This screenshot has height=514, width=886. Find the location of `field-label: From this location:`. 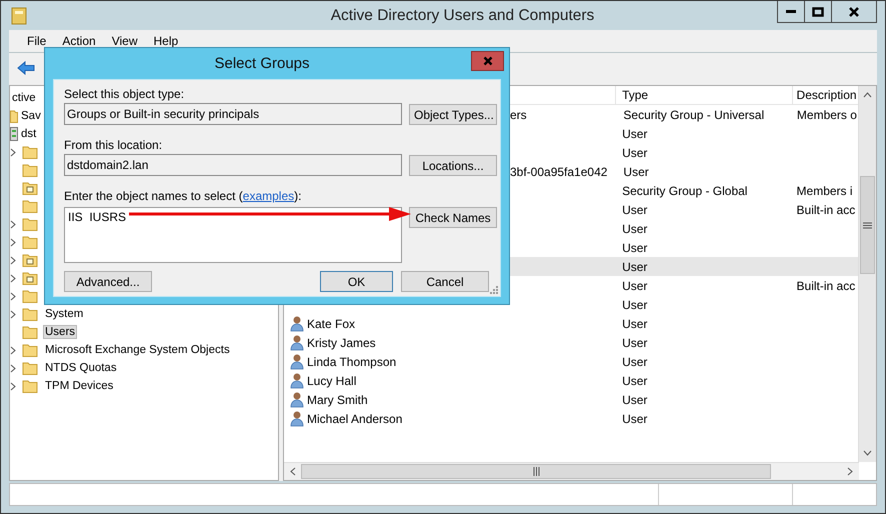

field-label: From this location: is located at coordinates (114, 145).